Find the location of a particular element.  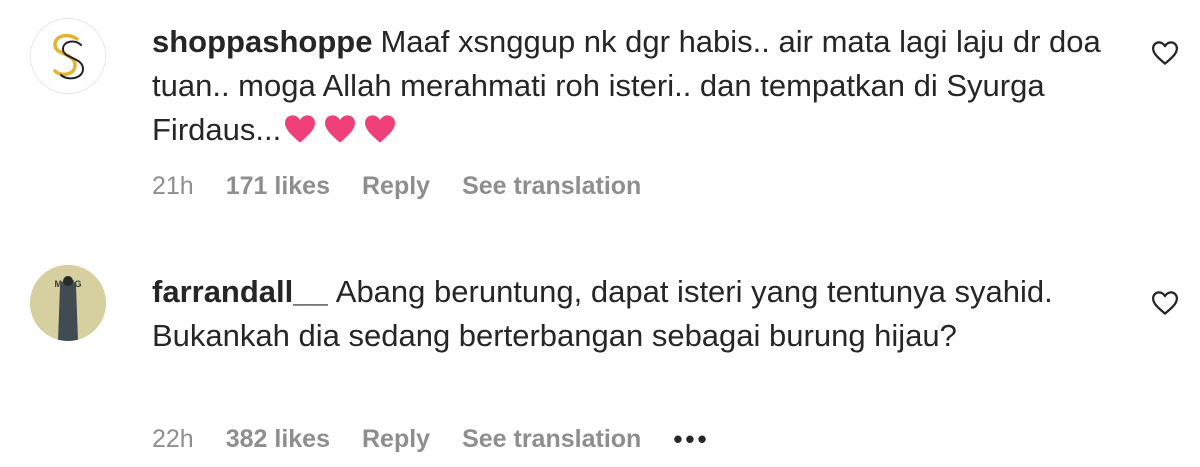

heart-emojis is located at coordinates (343, 134).